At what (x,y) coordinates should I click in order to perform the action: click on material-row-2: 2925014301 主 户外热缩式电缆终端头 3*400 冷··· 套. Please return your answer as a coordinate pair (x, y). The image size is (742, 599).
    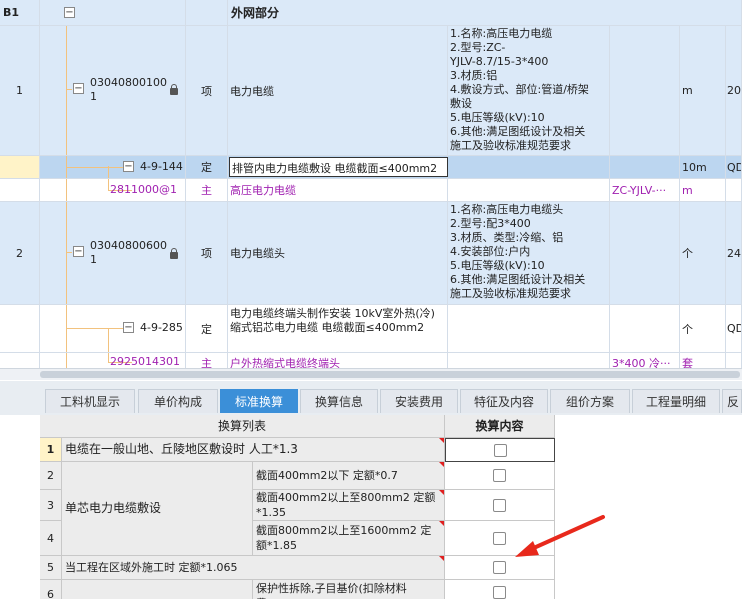
    Looking at the image, I should click on (371, 360).